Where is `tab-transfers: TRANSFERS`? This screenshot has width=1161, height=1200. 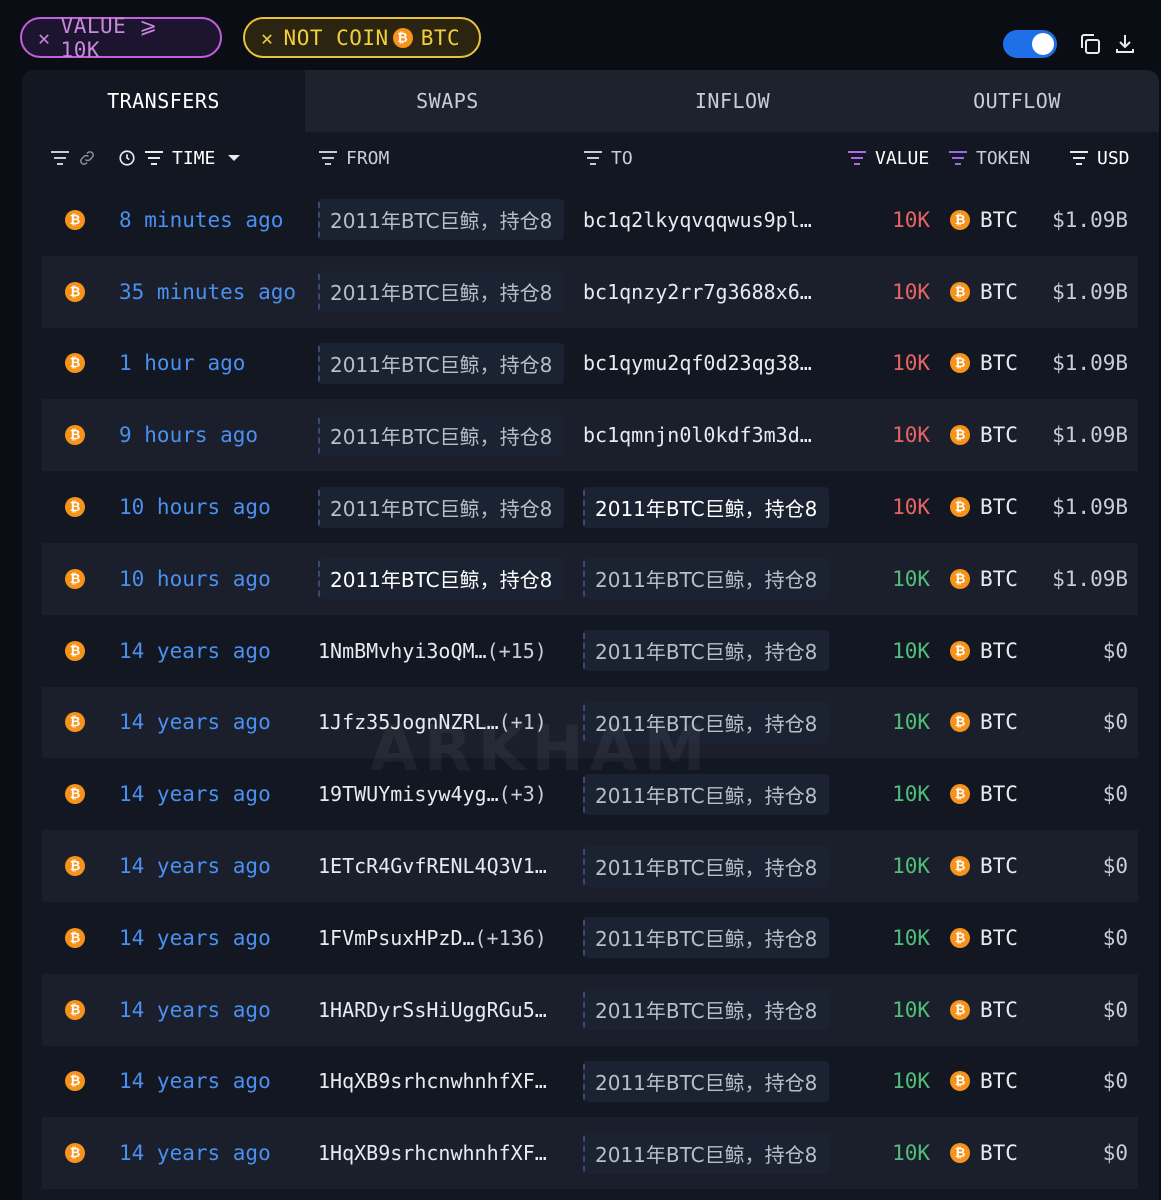 tab-transfers: TRANSFERS is located at coordinates (163, 101).